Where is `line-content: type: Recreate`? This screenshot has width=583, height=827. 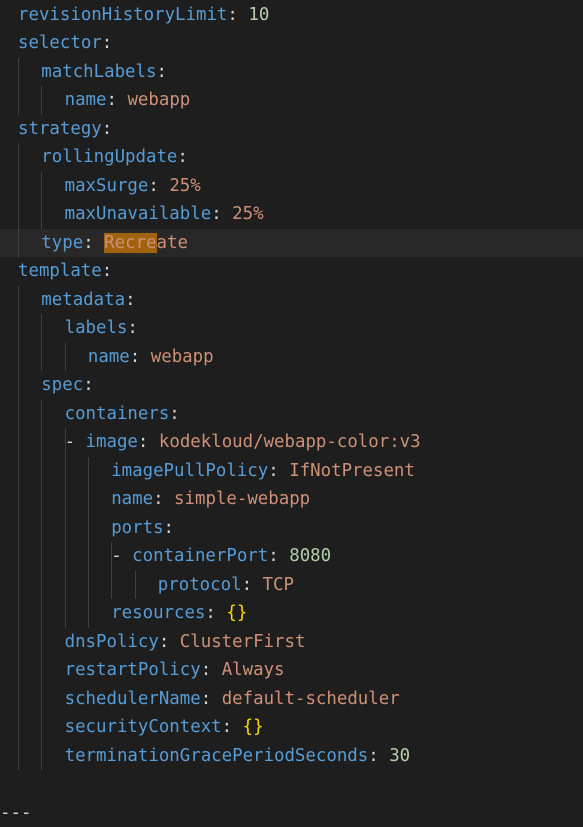 line-content: type: Recreate is located at coordinates (114, 243).